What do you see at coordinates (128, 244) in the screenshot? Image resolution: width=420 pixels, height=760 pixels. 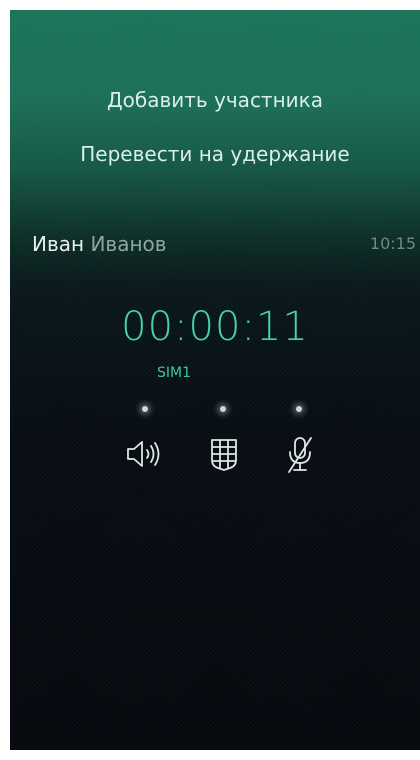 I see `caller-last-name: Иванов` at bounding box center [128, 244].